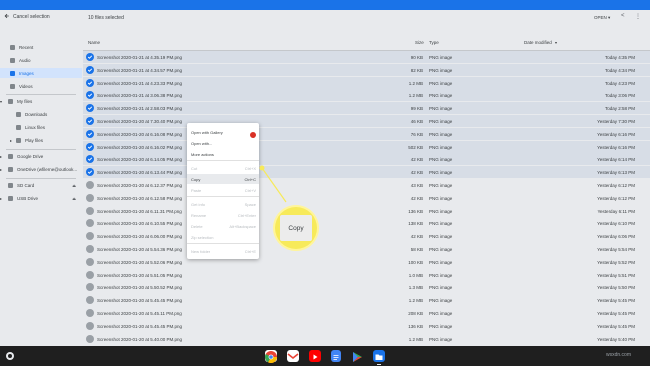 The height and width of the screenshot is (368, 650). What do you see at coordinates (325, 5) in the screenshot?
I see `top-accent-strip` at bounding box center [325, 5].